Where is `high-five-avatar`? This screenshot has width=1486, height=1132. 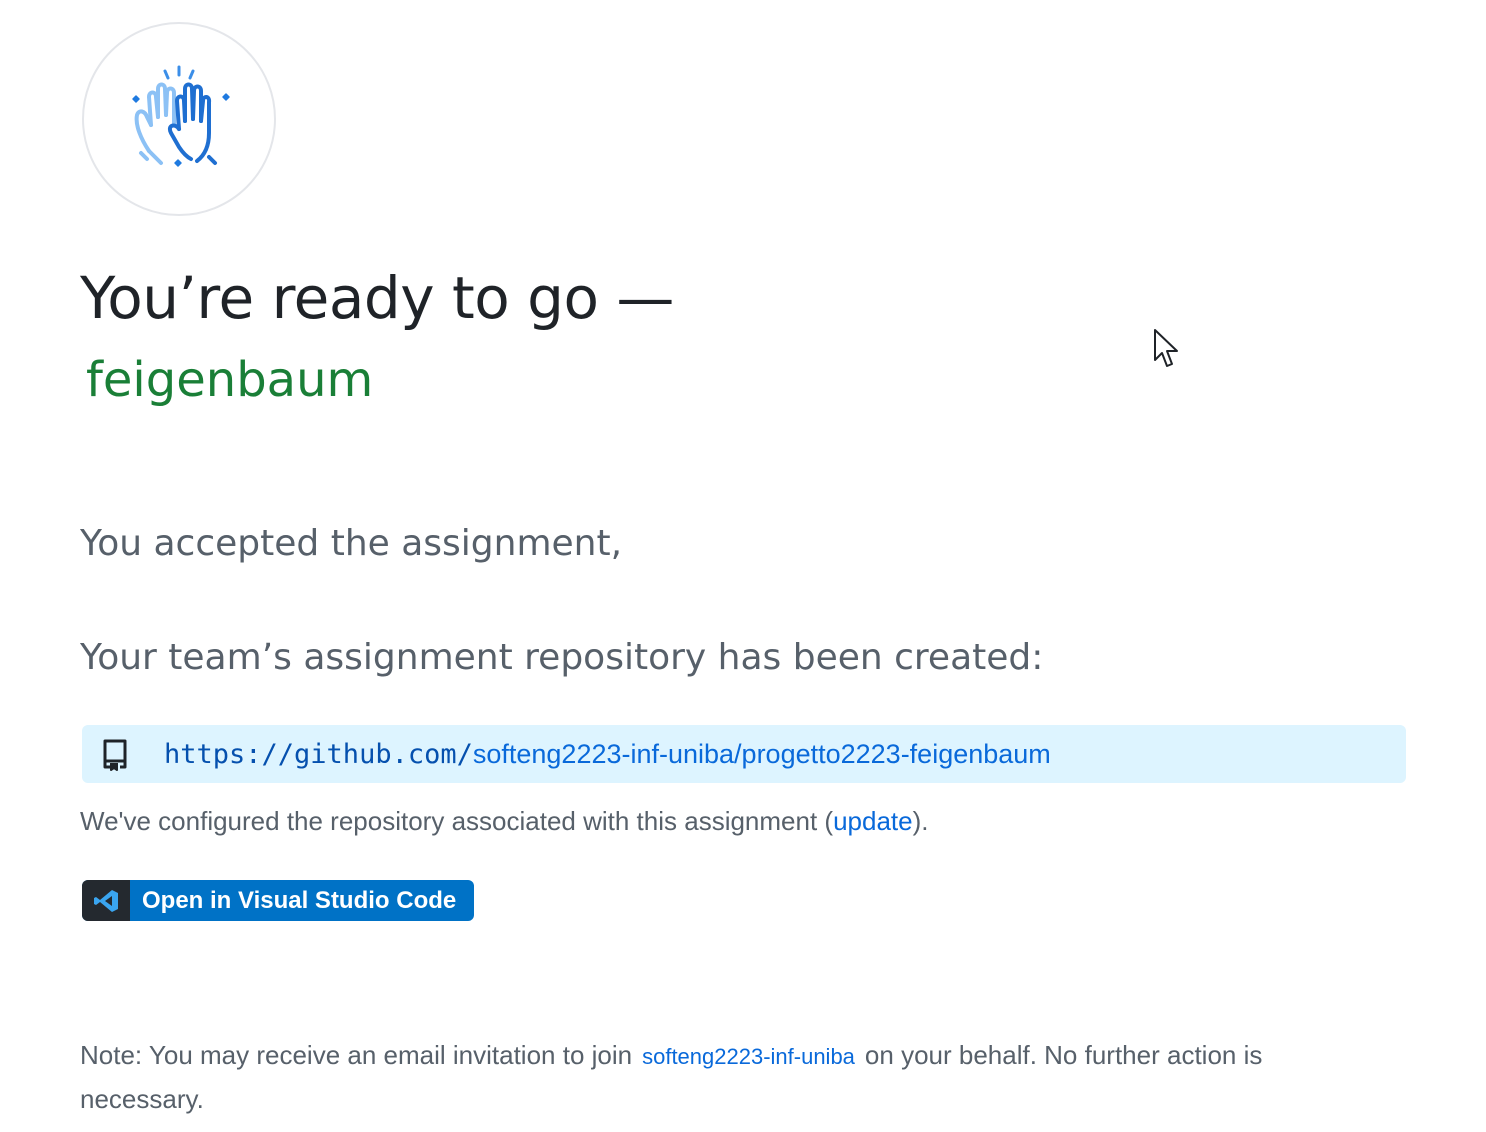
high-five-avatar is located at coordinates (179, 119).